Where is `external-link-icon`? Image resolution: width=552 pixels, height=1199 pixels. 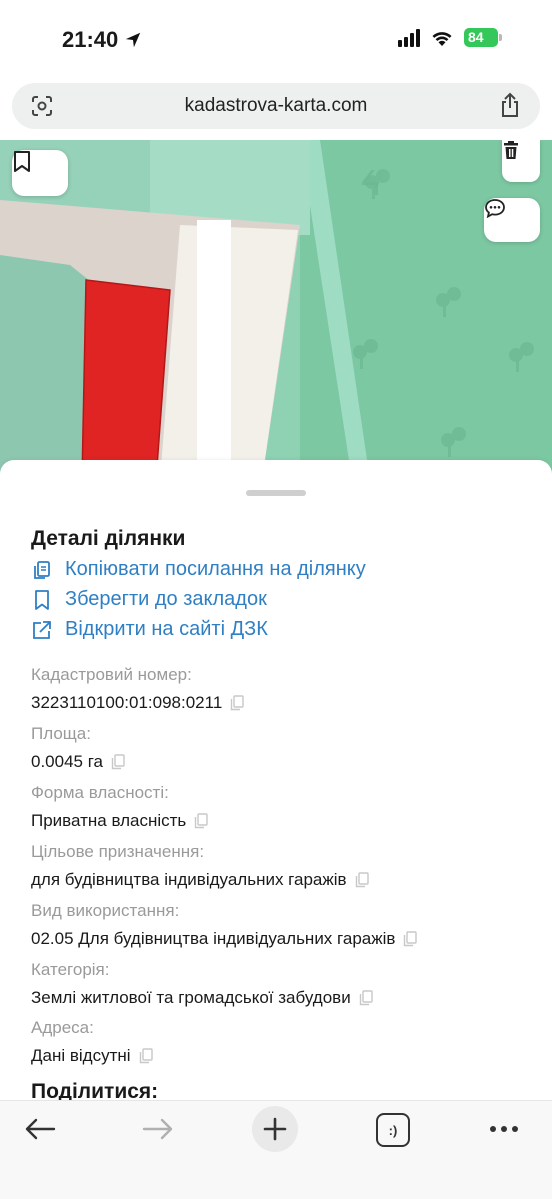 external-link-icon is located at coordinates (42, 629).